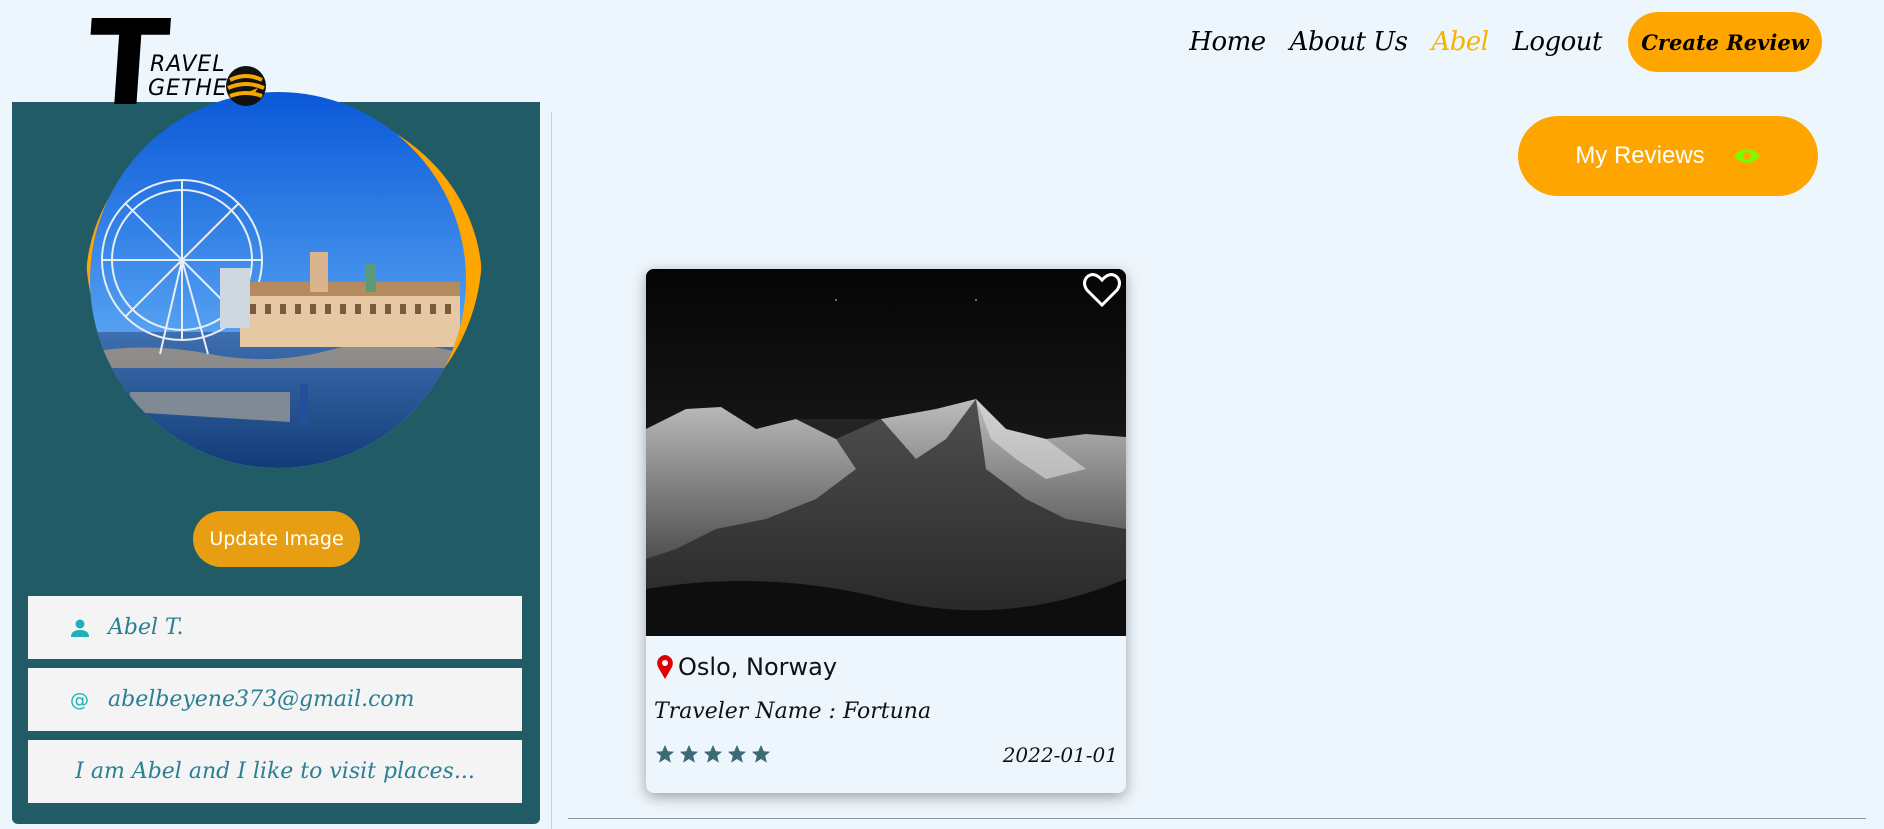 The height and width of the screenshot is (829, 1884). What do you see at coordinates (1102, 290) in the screenshot?
I see `heart-icon` at bounding box center [1102, 290].